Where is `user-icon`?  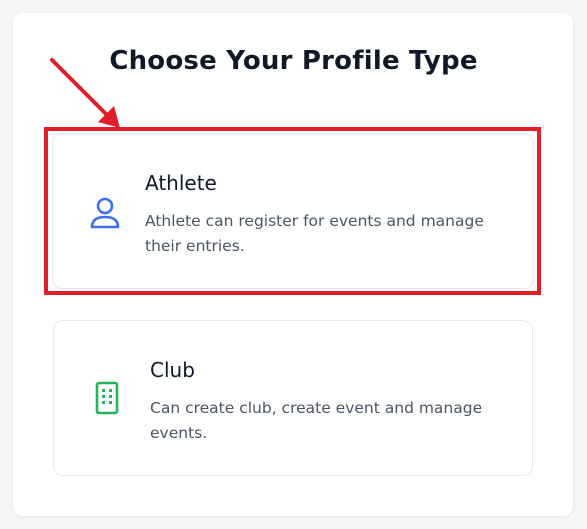 user-icon is located at coordinates (105, 213).